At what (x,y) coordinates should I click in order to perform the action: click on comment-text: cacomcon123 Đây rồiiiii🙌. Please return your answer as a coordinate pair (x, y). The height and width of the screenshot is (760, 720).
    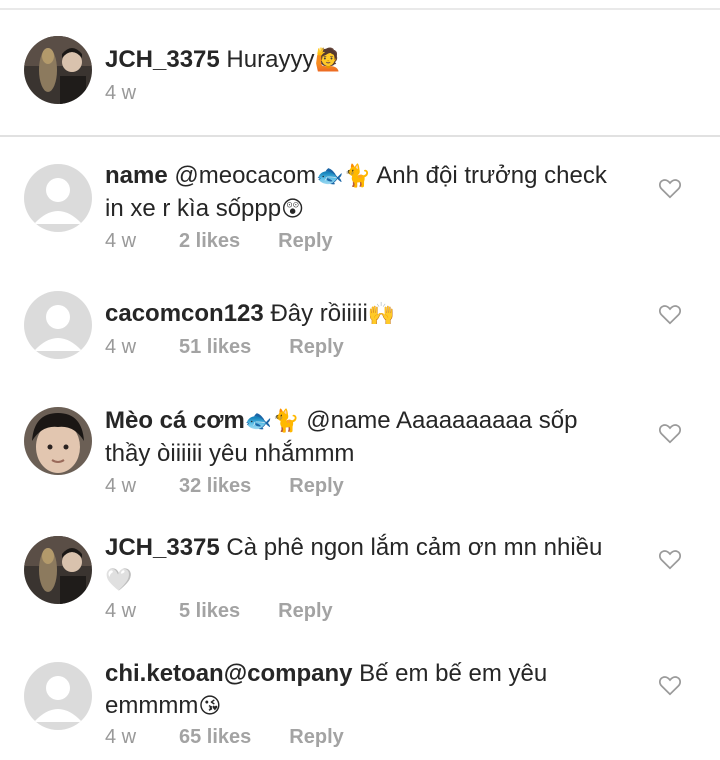
    Looking at the image, I should click on (365, 314).